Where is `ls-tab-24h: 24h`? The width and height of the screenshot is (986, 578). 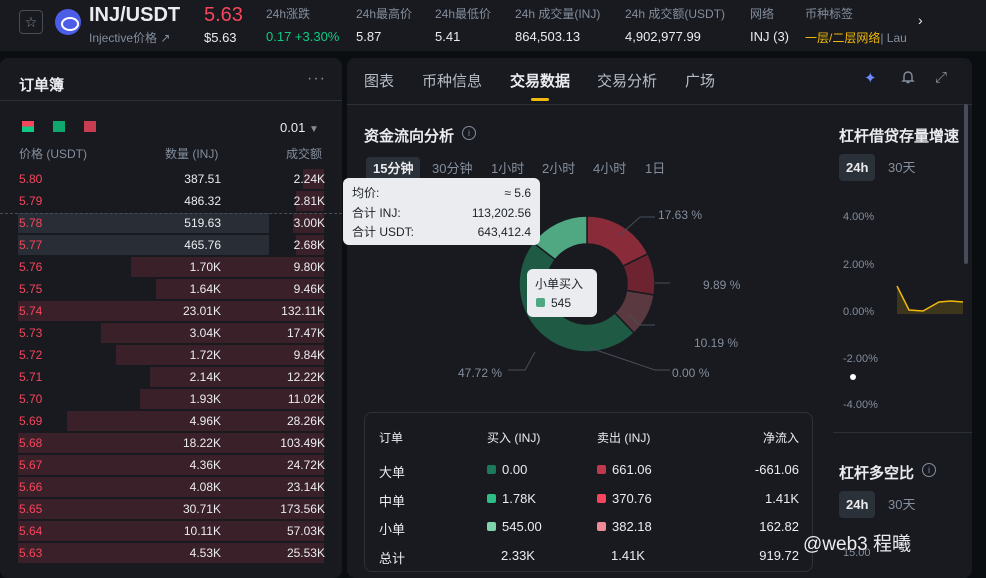
ls-tab-24h: 24h is located at coordinates (857, 504).